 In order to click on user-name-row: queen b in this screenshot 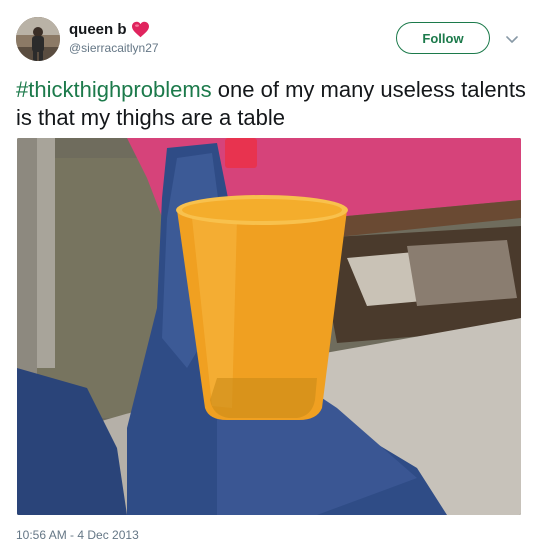, I will do `click(109, 29)`.